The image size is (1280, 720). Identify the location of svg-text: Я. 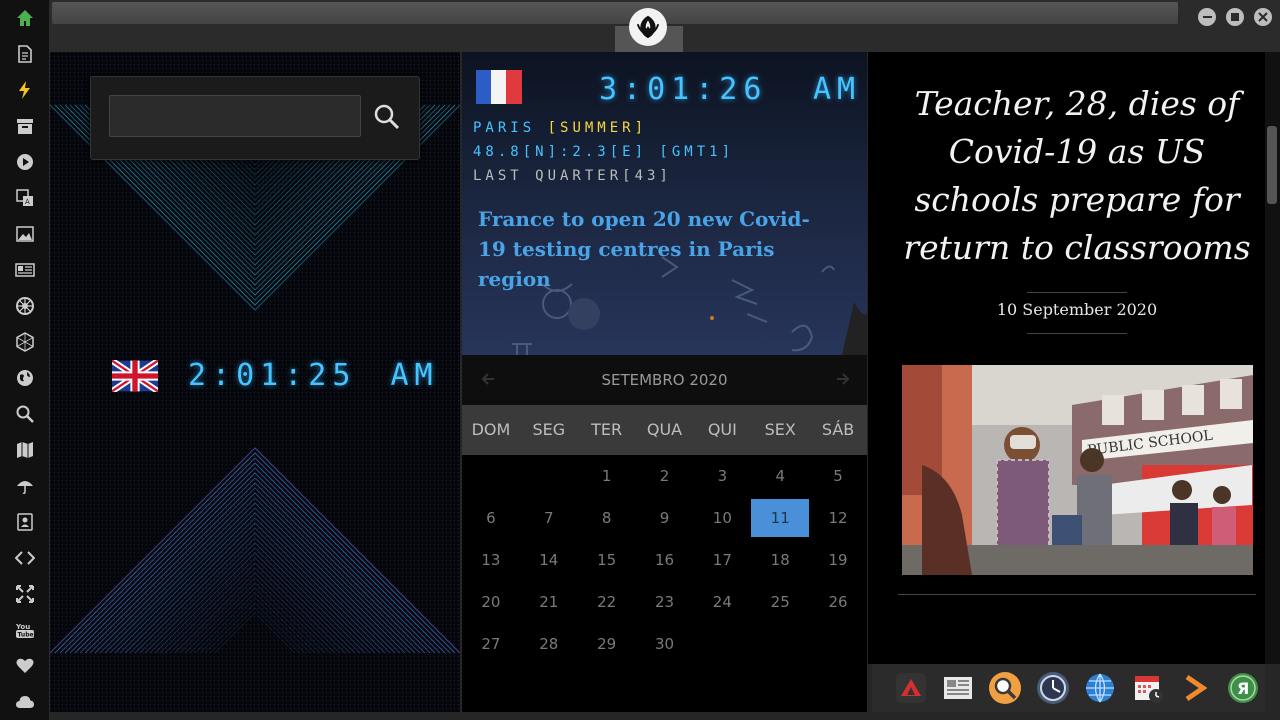
(1243, 688).